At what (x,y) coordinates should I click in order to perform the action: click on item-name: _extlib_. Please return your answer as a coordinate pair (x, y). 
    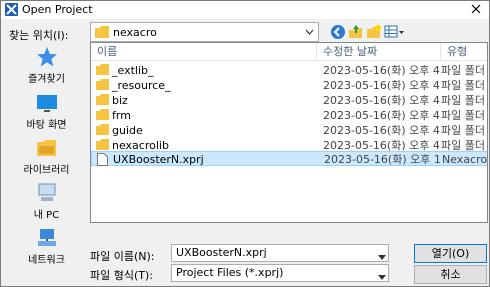
    Looking at the image, I should click on (133, 70).